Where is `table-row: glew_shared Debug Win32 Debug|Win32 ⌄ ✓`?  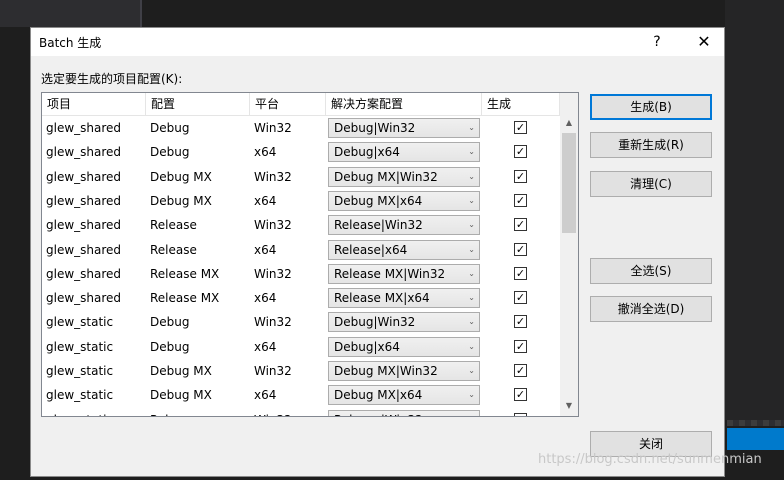
table-row: glew_shared Debug Win32 Debug|Win32 ⌄ ✓ is located at coordinates (301, 128).